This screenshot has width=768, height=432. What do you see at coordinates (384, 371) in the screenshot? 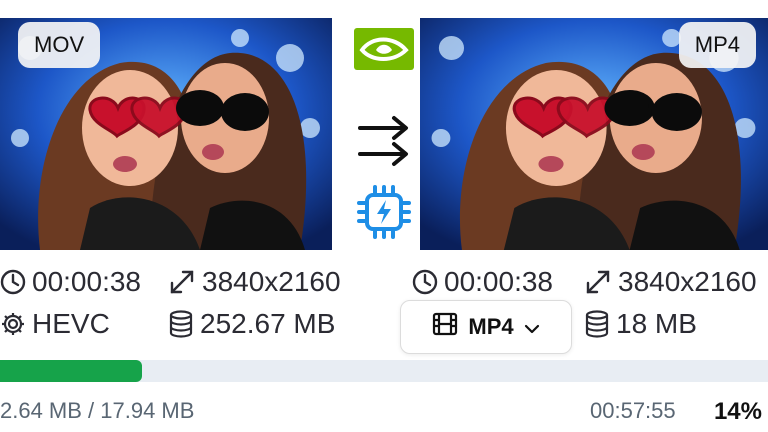
I see `conversion-progress-bar` at bounding box center [384, 371].